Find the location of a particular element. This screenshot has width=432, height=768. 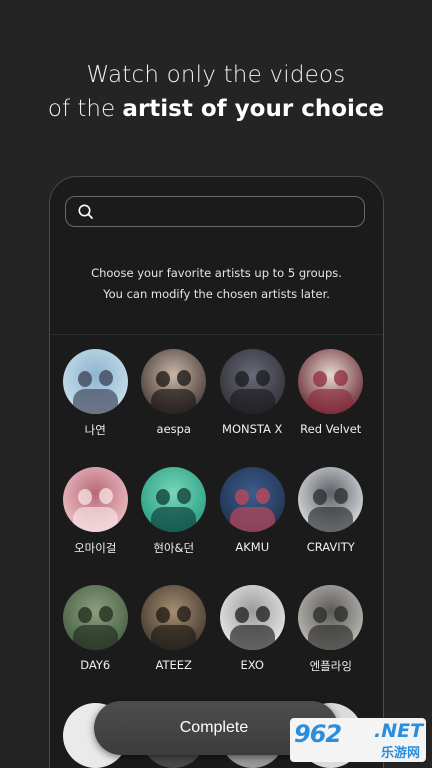

intro-line2: You can modify the chosen artists later. is located at coordinates (216, 294).